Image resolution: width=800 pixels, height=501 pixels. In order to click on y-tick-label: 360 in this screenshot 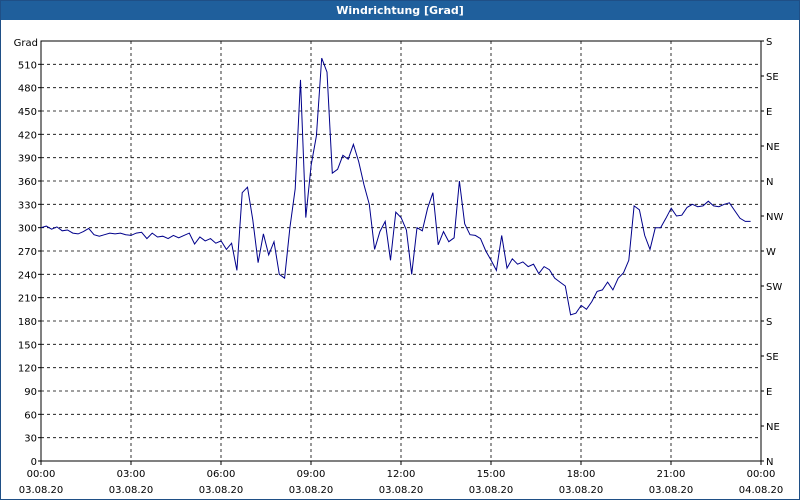, I will do `click(27, 182)`.